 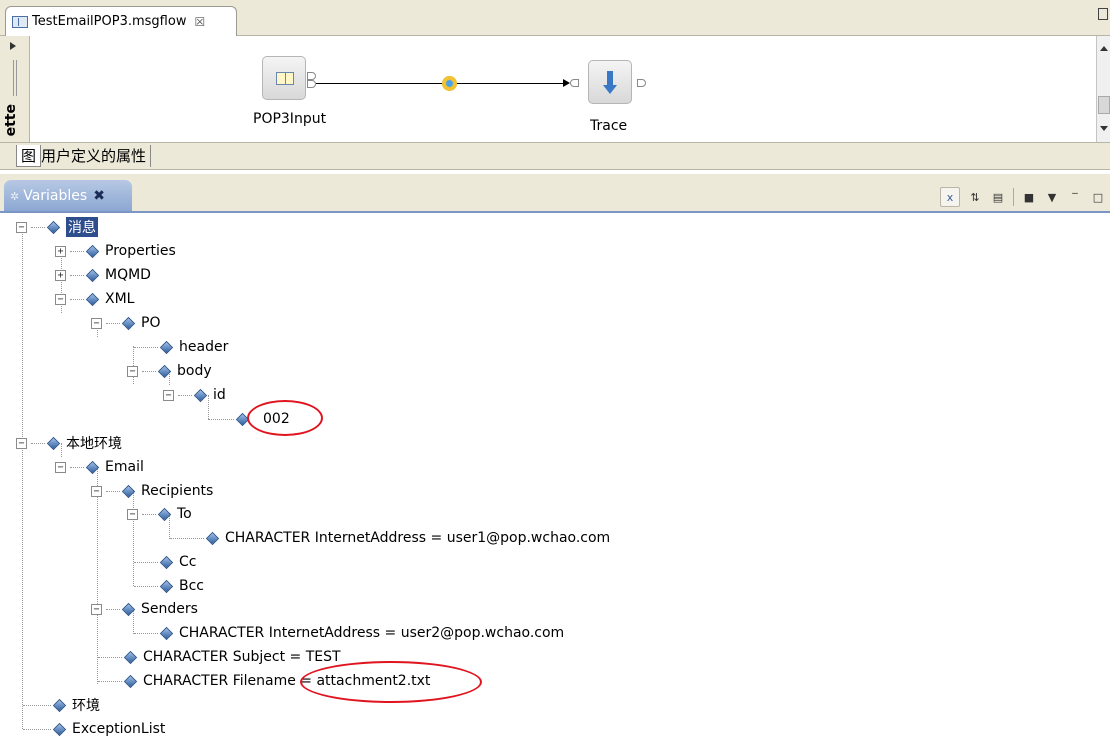 I want to click on scroll-thumb, so click(x=1104, y=105).